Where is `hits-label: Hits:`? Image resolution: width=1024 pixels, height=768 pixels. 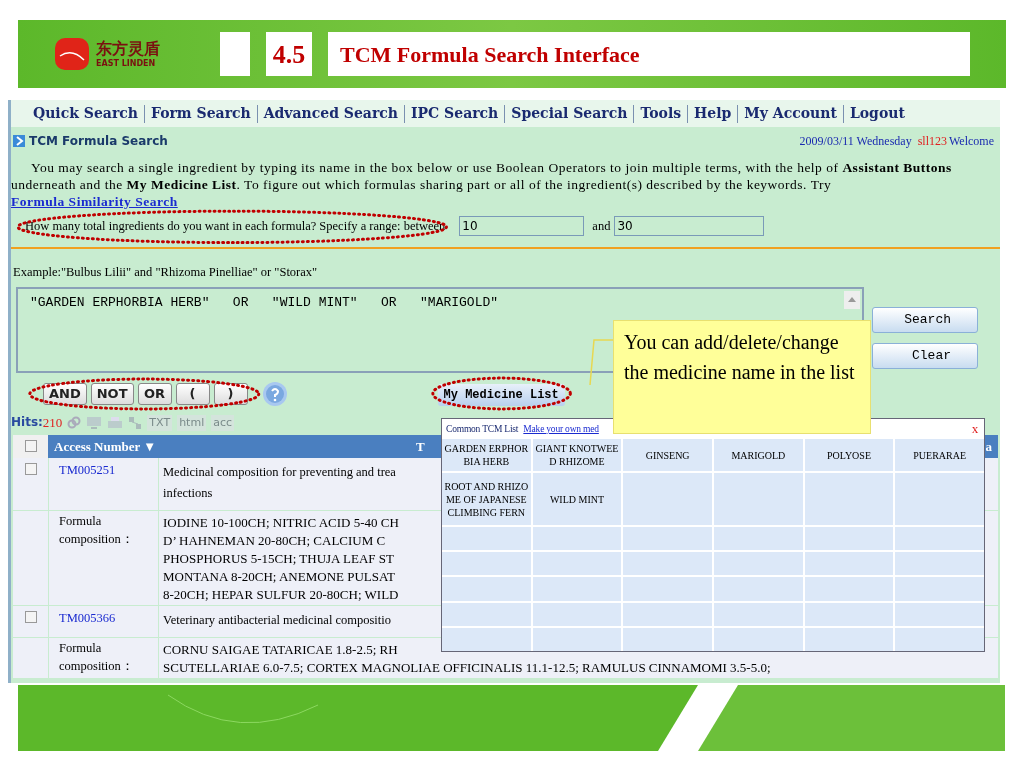
hits-label: Hits: is located at coordinates (27, 422).